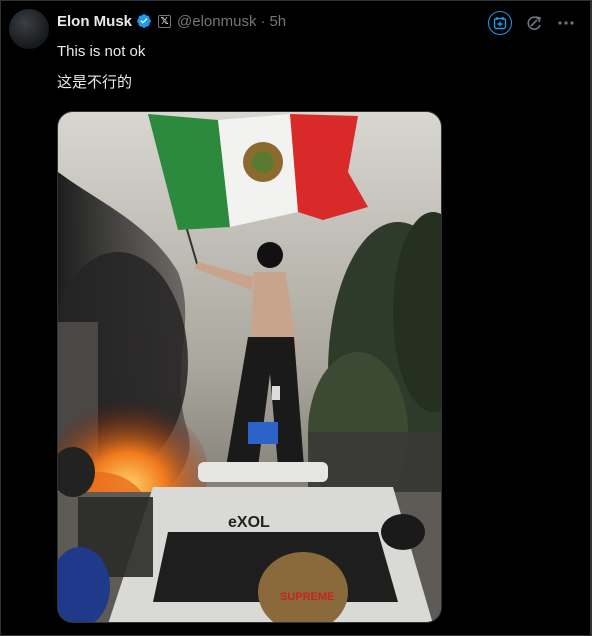  What do you see at coordinates (101, 51) in the screenshot?
I see `post-text-english: This is not ok` at bounding box center [101, 51].